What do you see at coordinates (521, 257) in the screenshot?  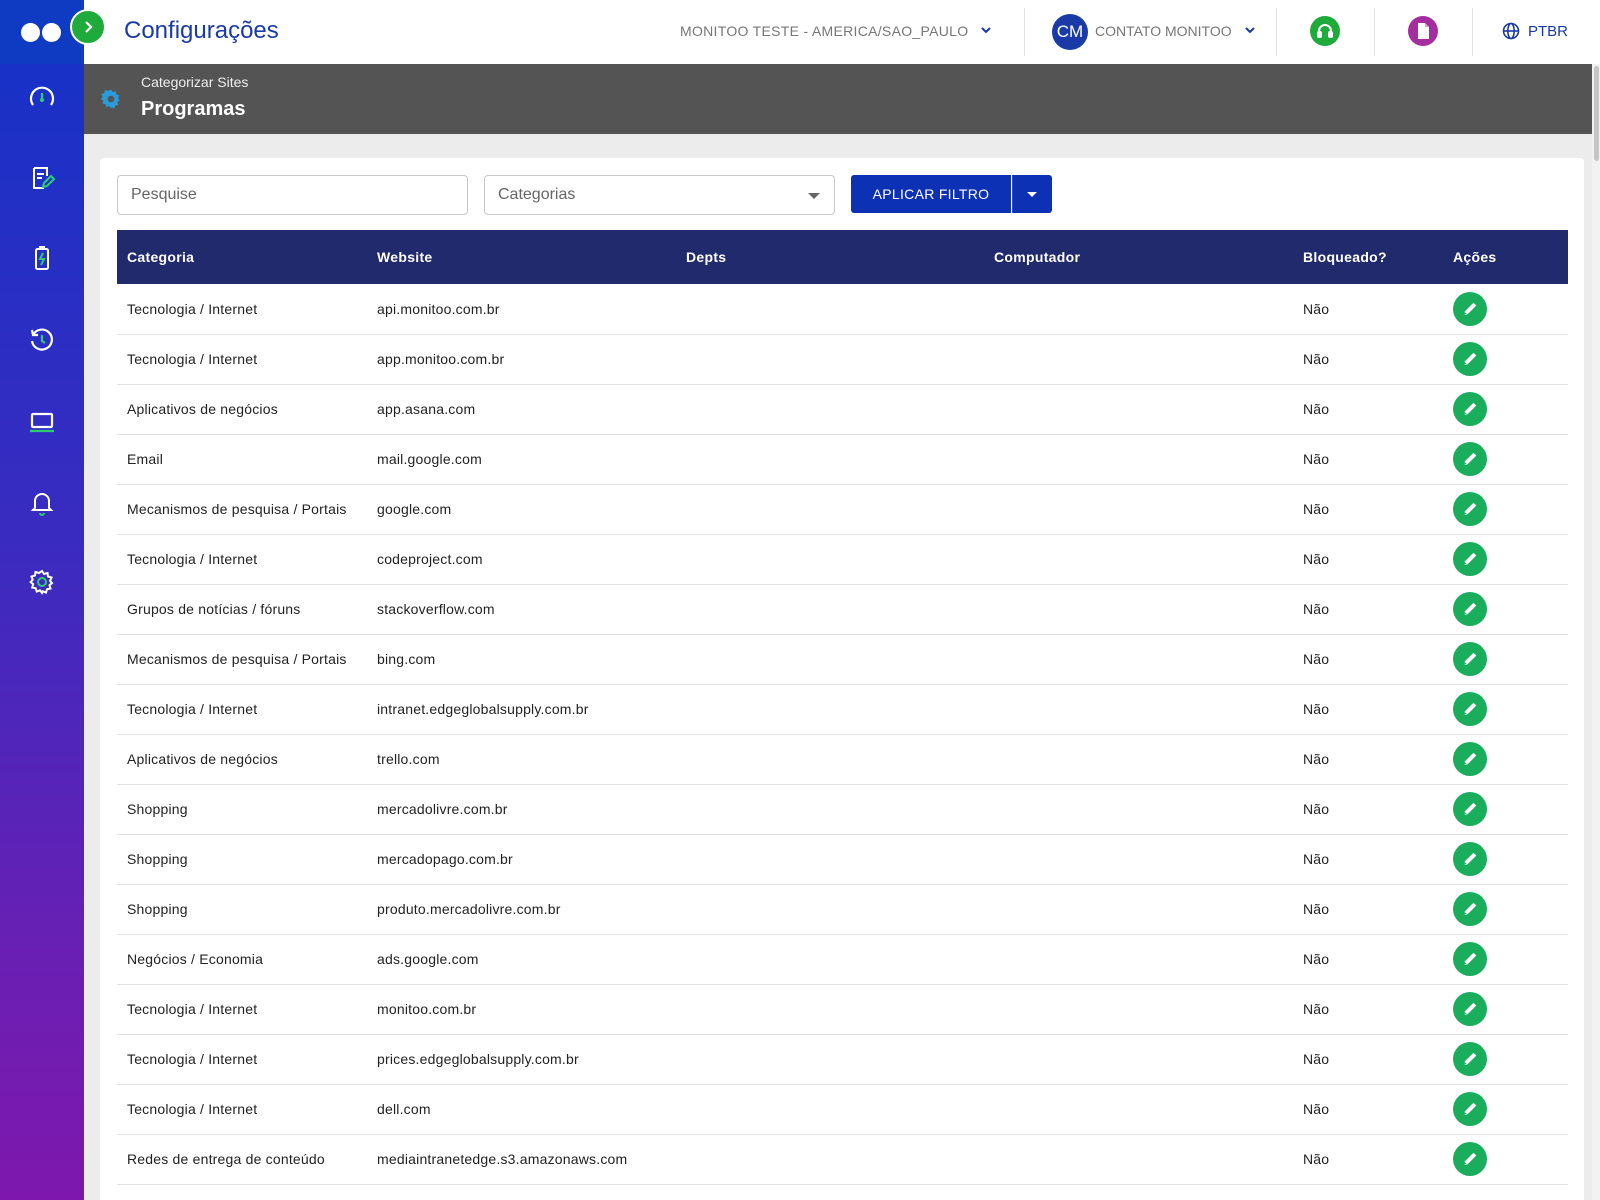 I see `column-header-website: Website` at bounding box center [521, 257].